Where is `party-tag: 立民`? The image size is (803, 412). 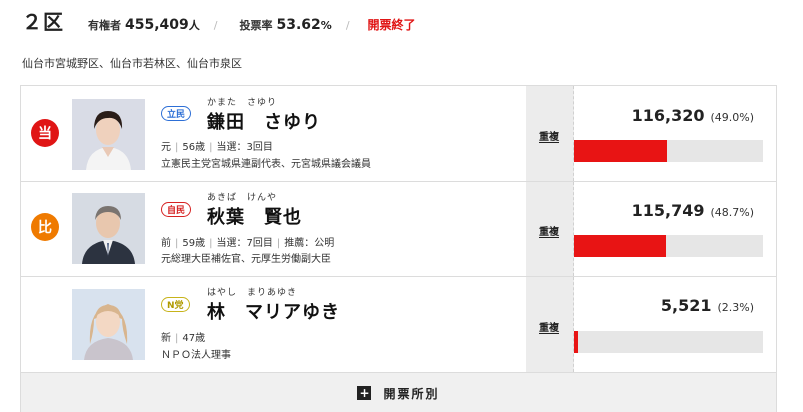 party-tag: 立民 is located at coordinates (176, 113).